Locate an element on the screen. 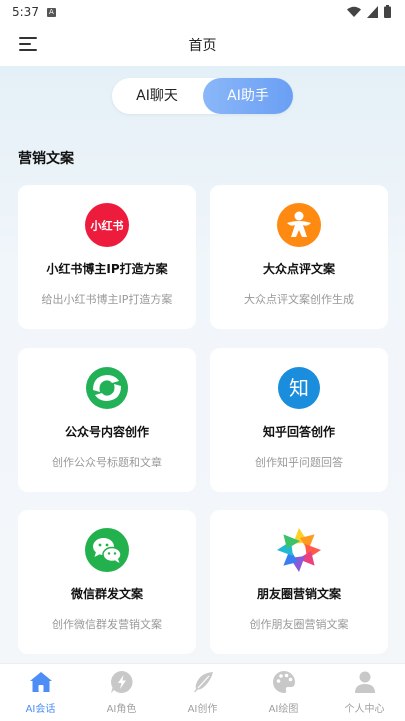 Image resolution: width=405 pixels, height=721 pixels. nav-label: 个人中心 is located at coordinates (364, 709).